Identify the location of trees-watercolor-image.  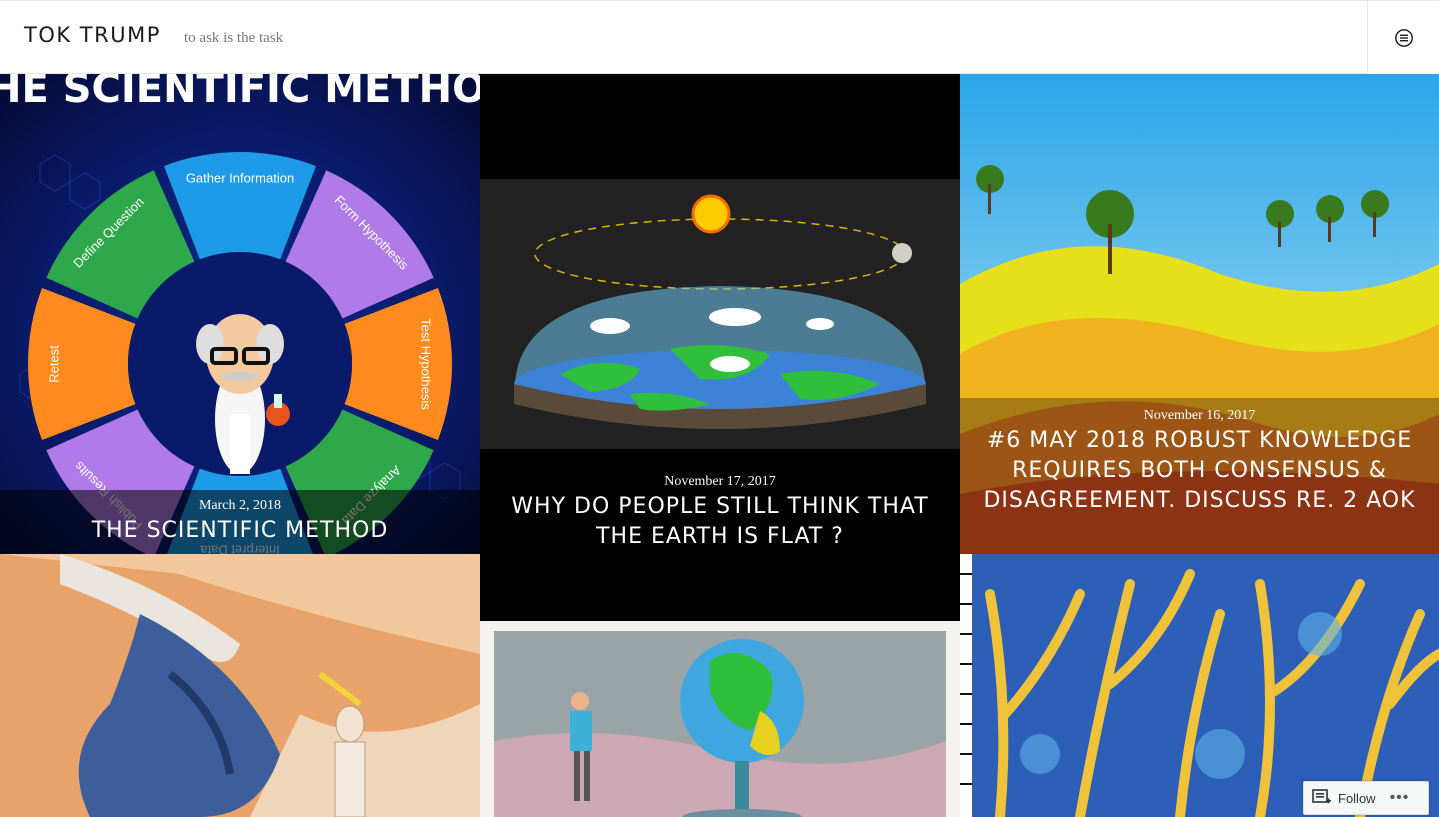
(1199, 685).